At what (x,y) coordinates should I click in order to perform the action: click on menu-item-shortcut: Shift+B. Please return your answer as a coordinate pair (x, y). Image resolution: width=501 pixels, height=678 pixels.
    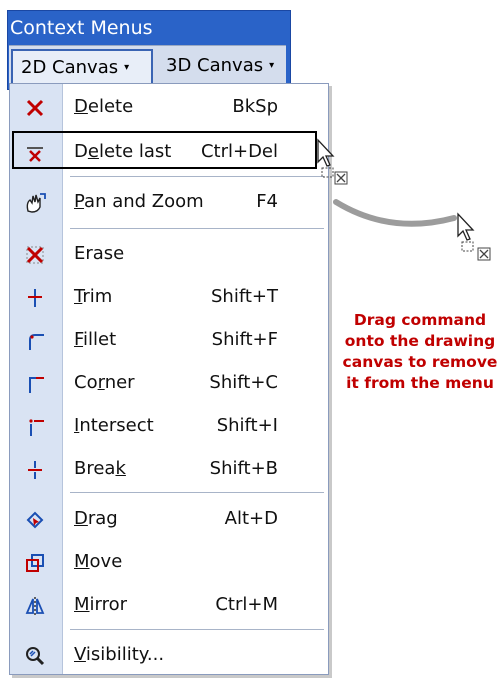
    Looking at the image, I should click on (243, 468).